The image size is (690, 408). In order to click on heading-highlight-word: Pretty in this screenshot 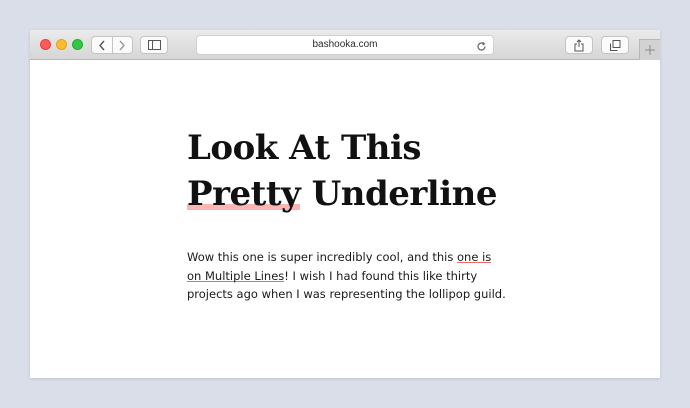, I will do `click(244, 194)`.